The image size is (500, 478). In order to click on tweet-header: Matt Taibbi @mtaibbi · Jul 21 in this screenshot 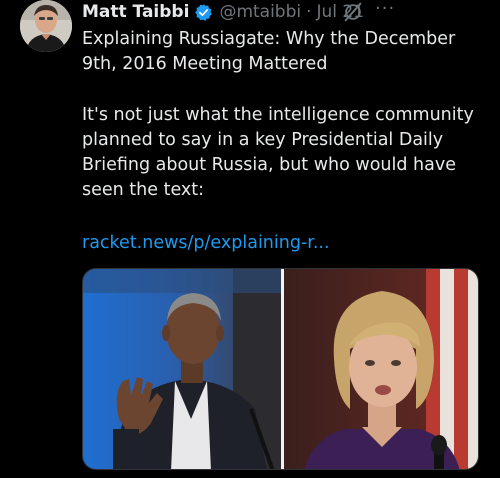, I will do `click(284, 12)`.